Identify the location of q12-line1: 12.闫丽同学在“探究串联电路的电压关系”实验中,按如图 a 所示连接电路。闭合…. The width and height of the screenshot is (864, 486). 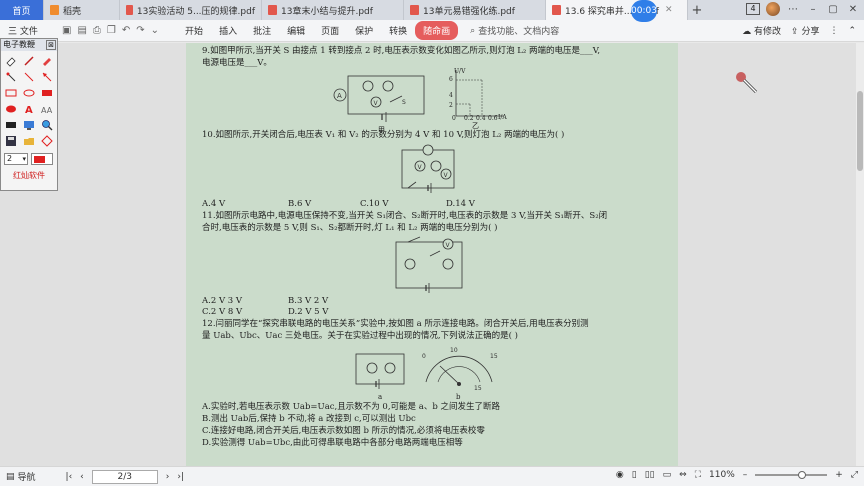
(395, 324).